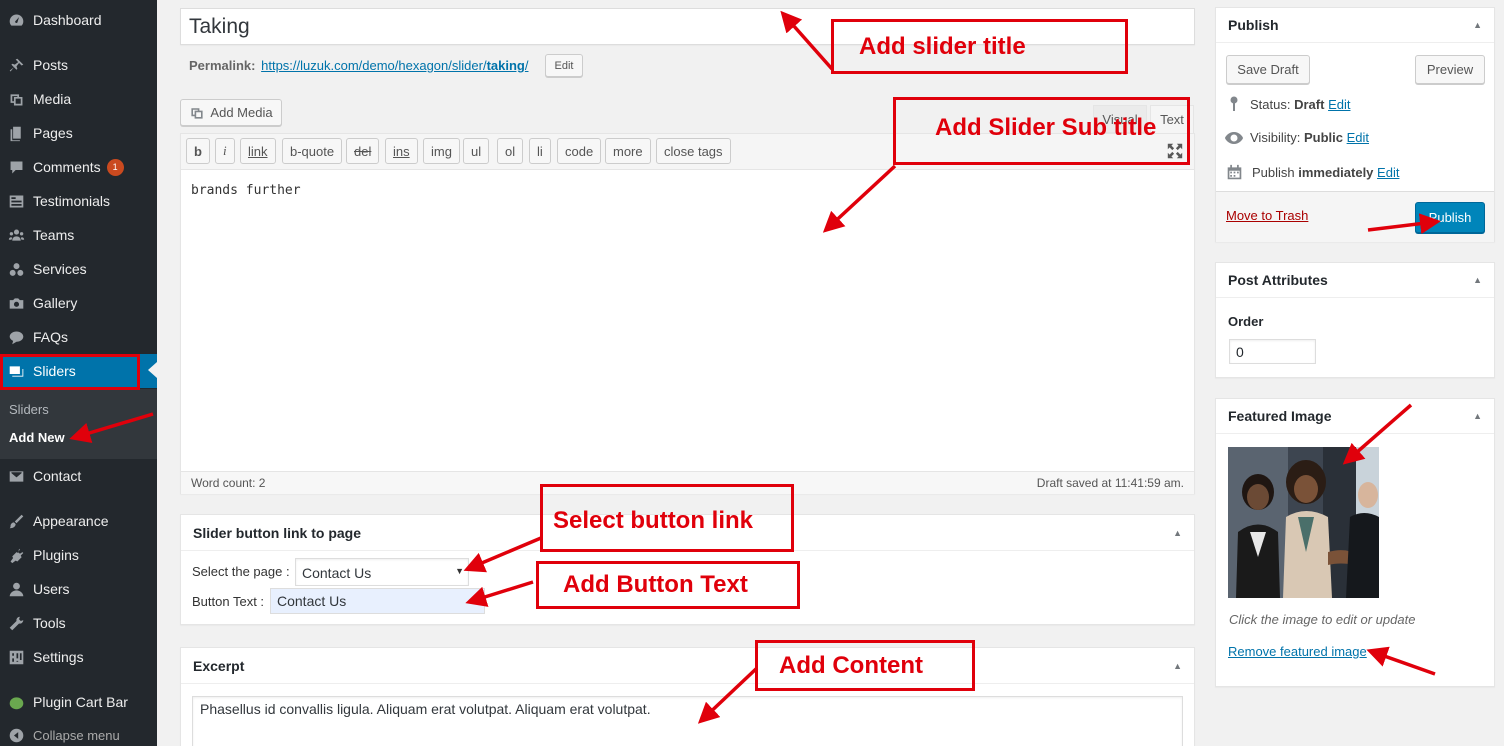  Describe the element at coordinates (78, 555) in the screenshot. I see `menu-plugins: Plugins` at that location.